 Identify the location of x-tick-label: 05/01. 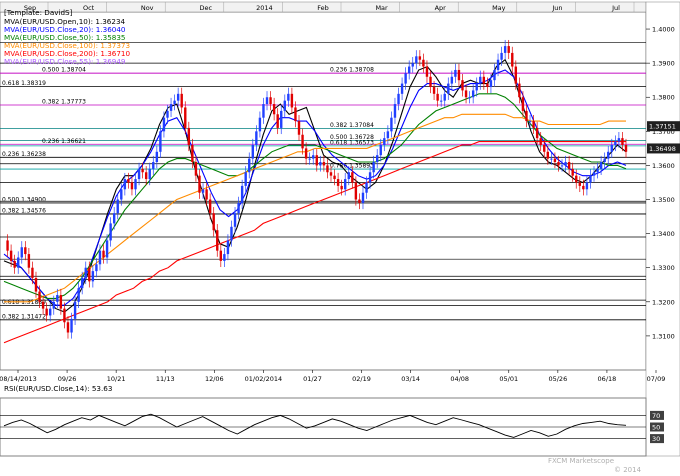
(508, 379).